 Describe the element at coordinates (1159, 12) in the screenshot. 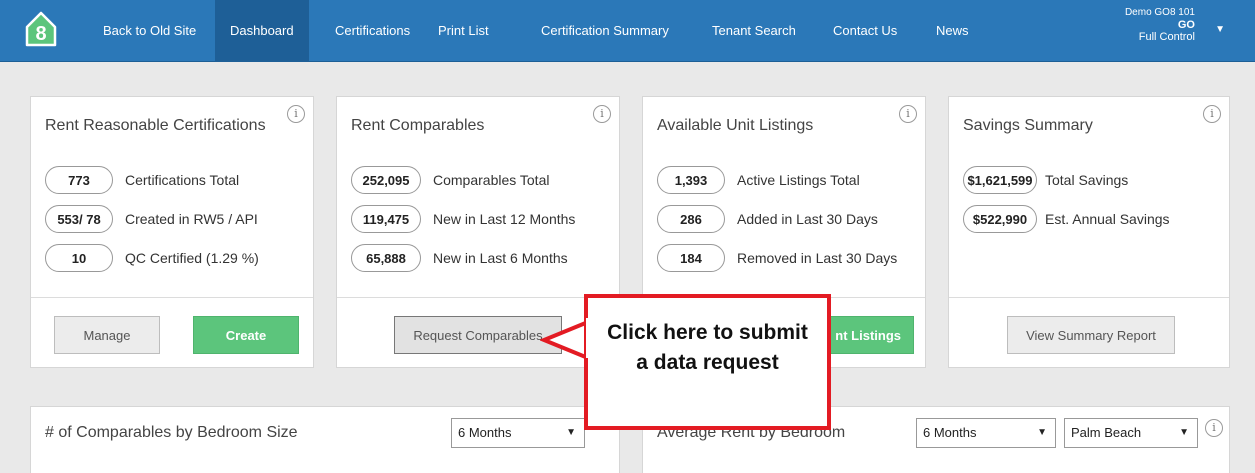

I see `user-name: Demo GO8 101` at that location.